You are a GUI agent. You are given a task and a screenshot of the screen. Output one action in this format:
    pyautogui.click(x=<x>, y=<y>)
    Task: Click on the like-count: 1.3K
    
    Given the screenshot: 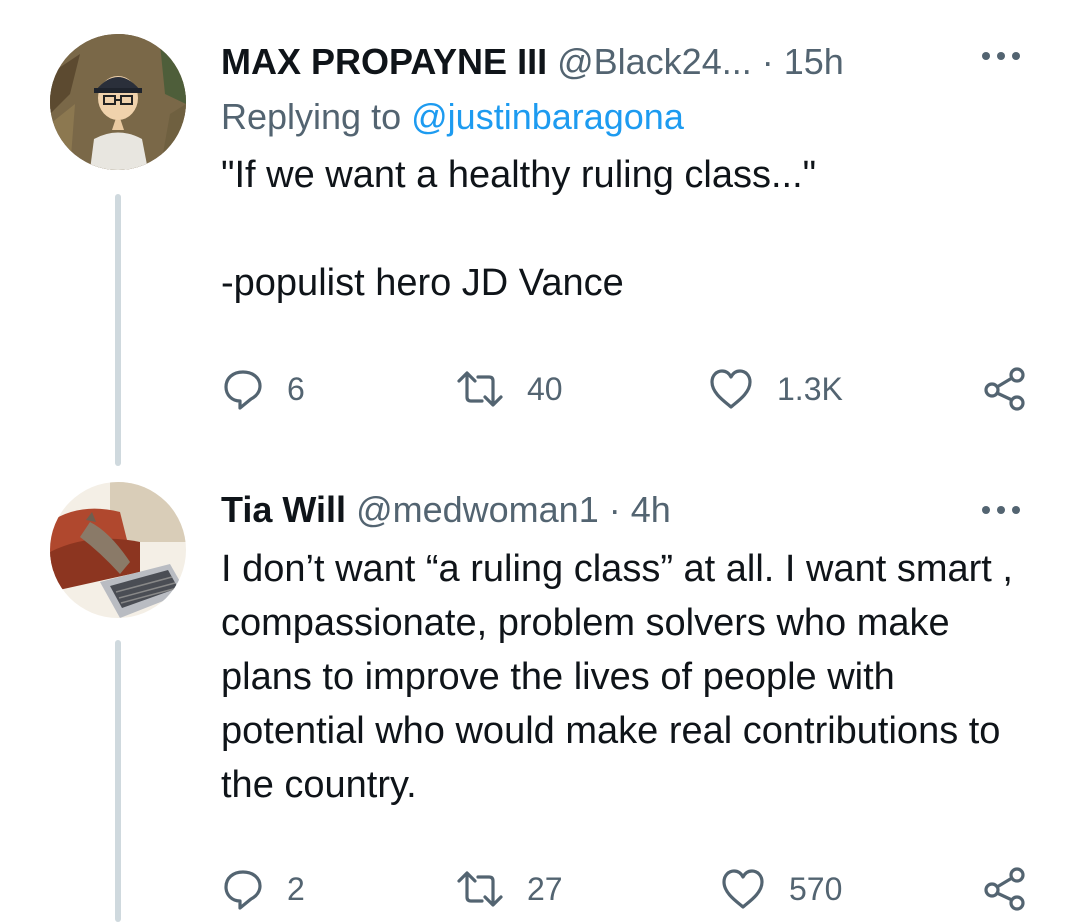 What is the action you would take?
    pyautogui.click(x=810, y=388)
    